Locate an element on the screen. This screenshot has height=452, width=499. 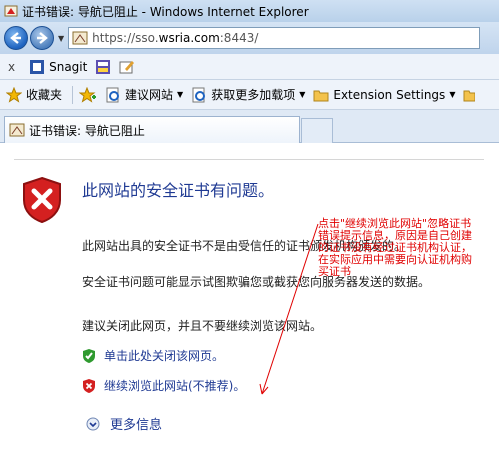
favorites-button: 收藏夹 is located at coordinates (34, 94).